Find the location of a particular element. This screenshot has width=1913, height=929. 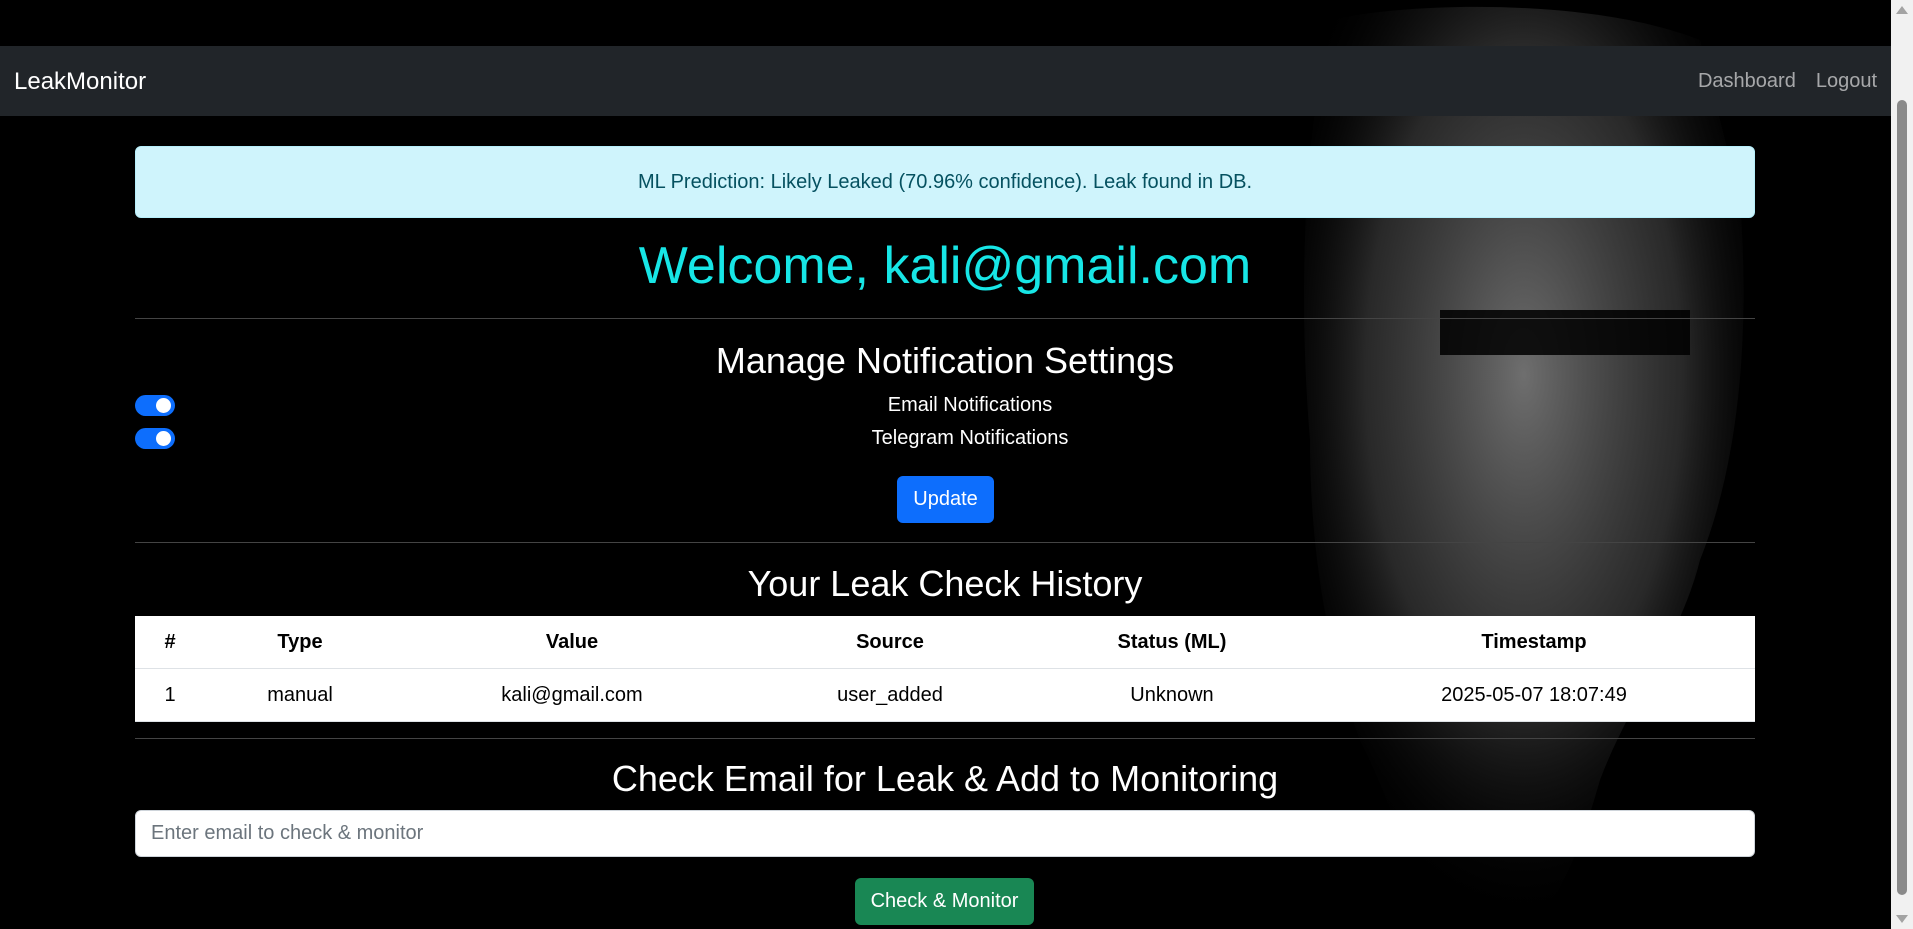

col-header-status: Status (ML) is located at coordinates (1172, 642).